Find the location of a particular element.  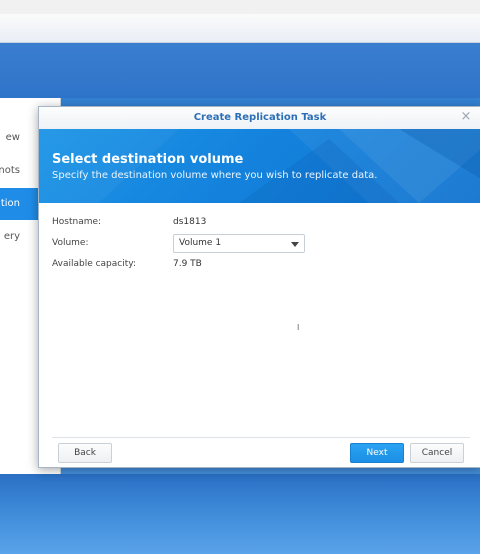

desktop-bottom is located at coordinates (240, 514).